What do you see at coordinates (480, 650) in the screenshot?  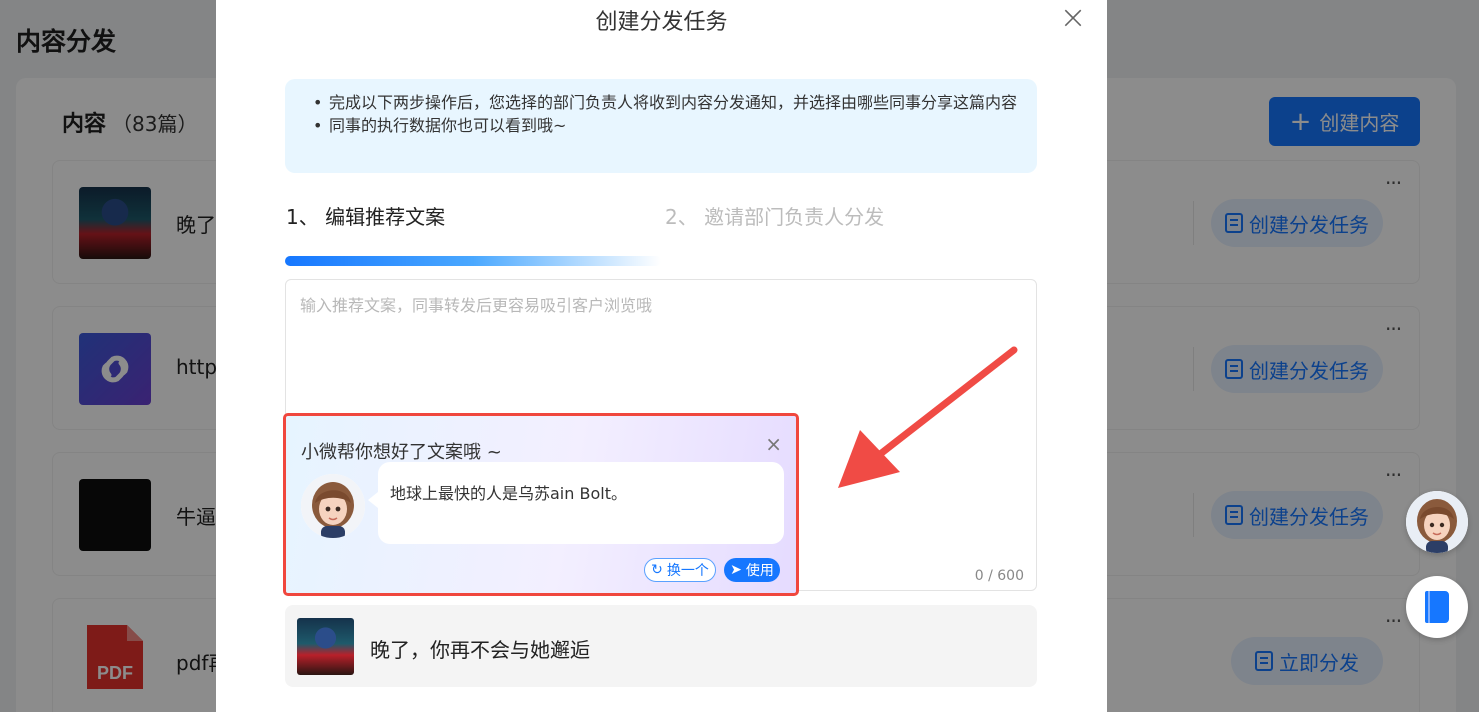 I see `article-title: 晚了，你再不会与她邂逅` at bounding box center [480, 650].